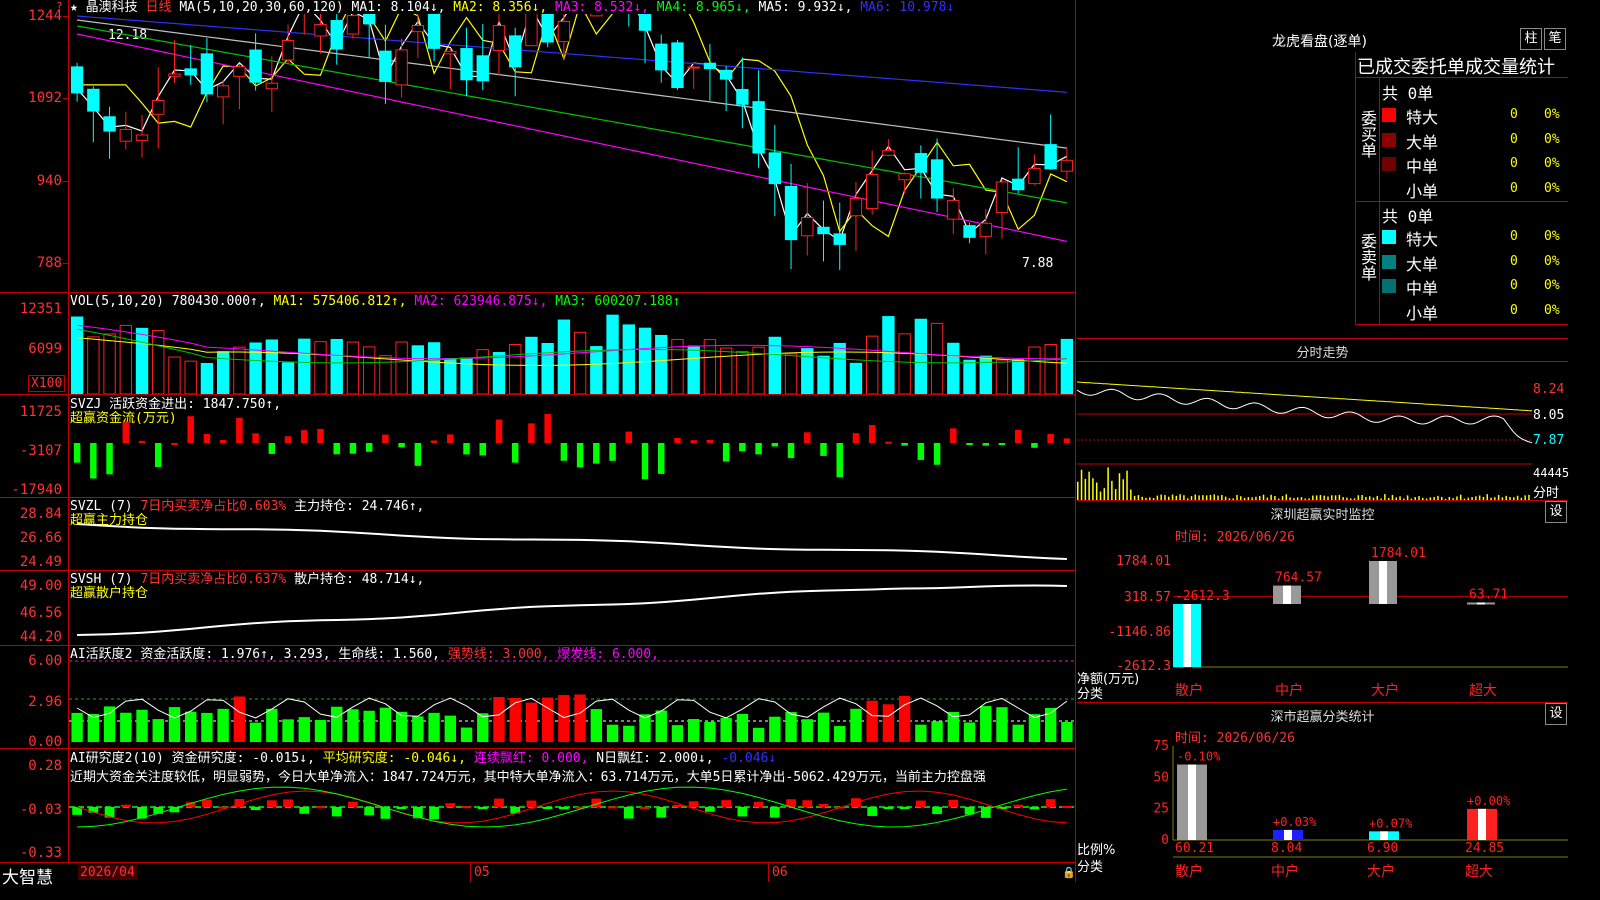  What do you see at coordinates (1556, 714) in the screenshot?
I see `stats-settings-button: 设` at bounding box center [1556, 714].